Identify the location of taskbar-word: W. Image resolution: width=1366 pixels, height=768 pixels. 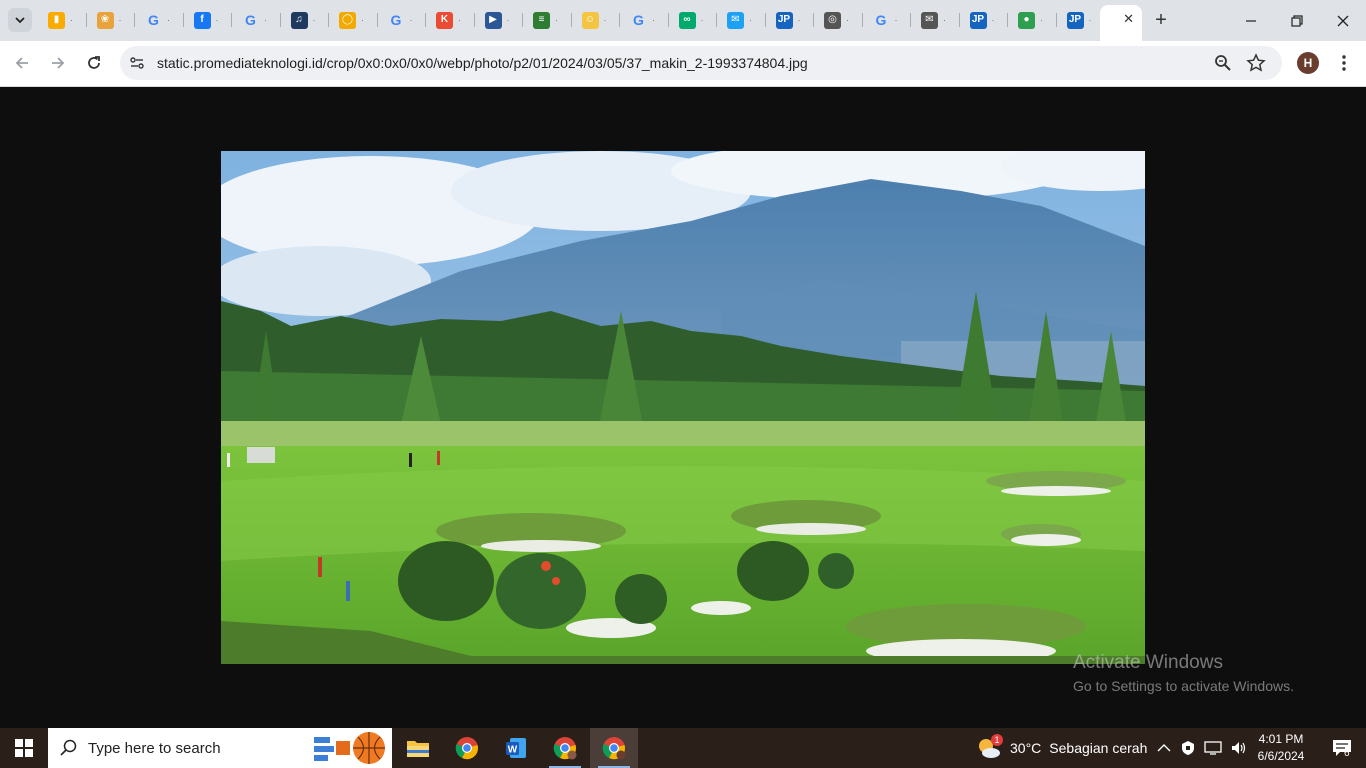
(516, 748).